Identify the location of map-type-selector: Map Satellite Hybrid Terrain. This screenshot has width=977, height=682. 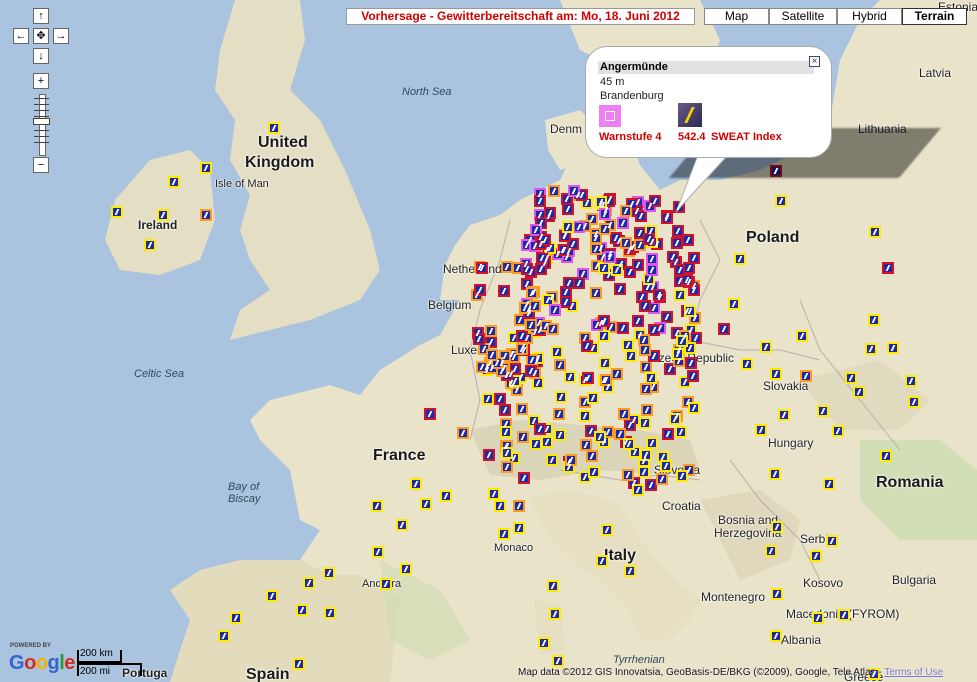
(835, 16).